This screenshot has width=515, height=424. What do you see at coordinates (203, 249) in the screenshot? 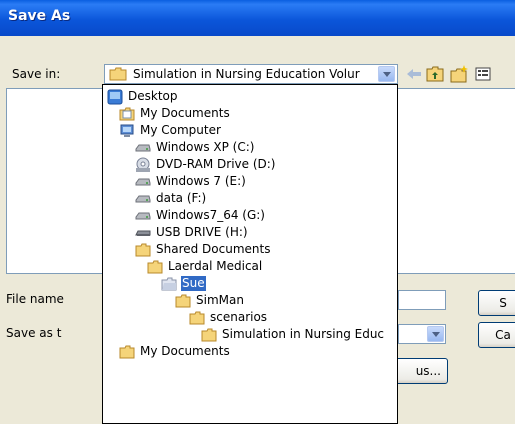
I see `dropdown-item-shared-documents: Shared Documents` at bounding box center [203, 249].